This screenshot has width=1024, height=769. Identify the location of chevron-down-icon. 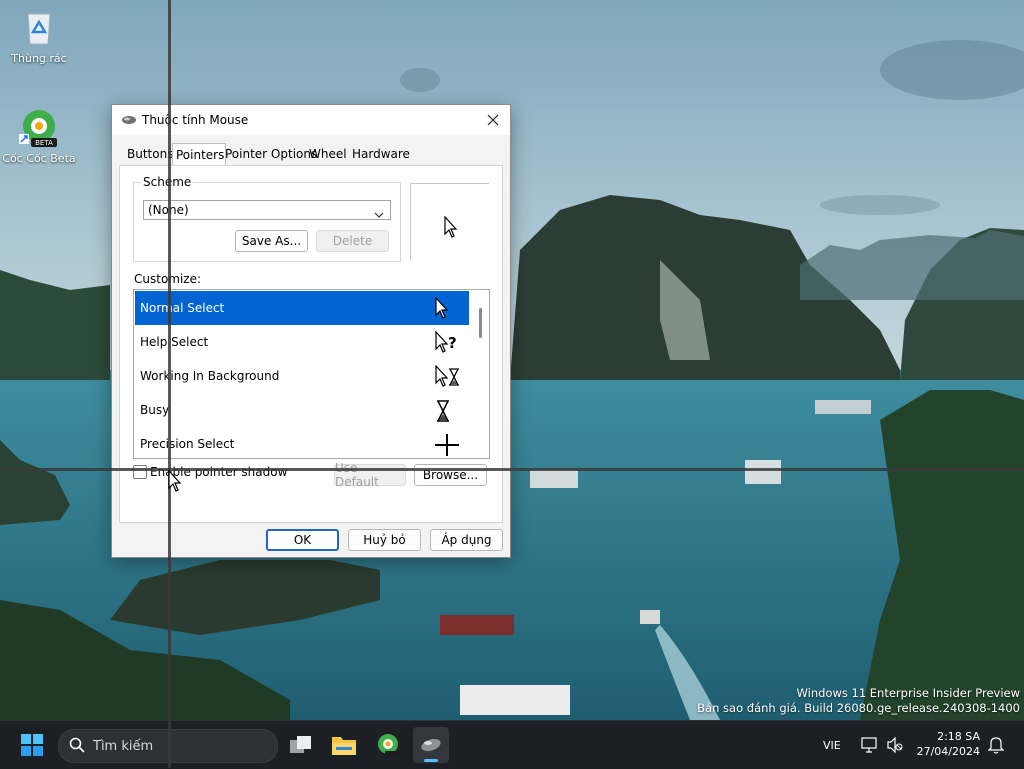
(379, 214).